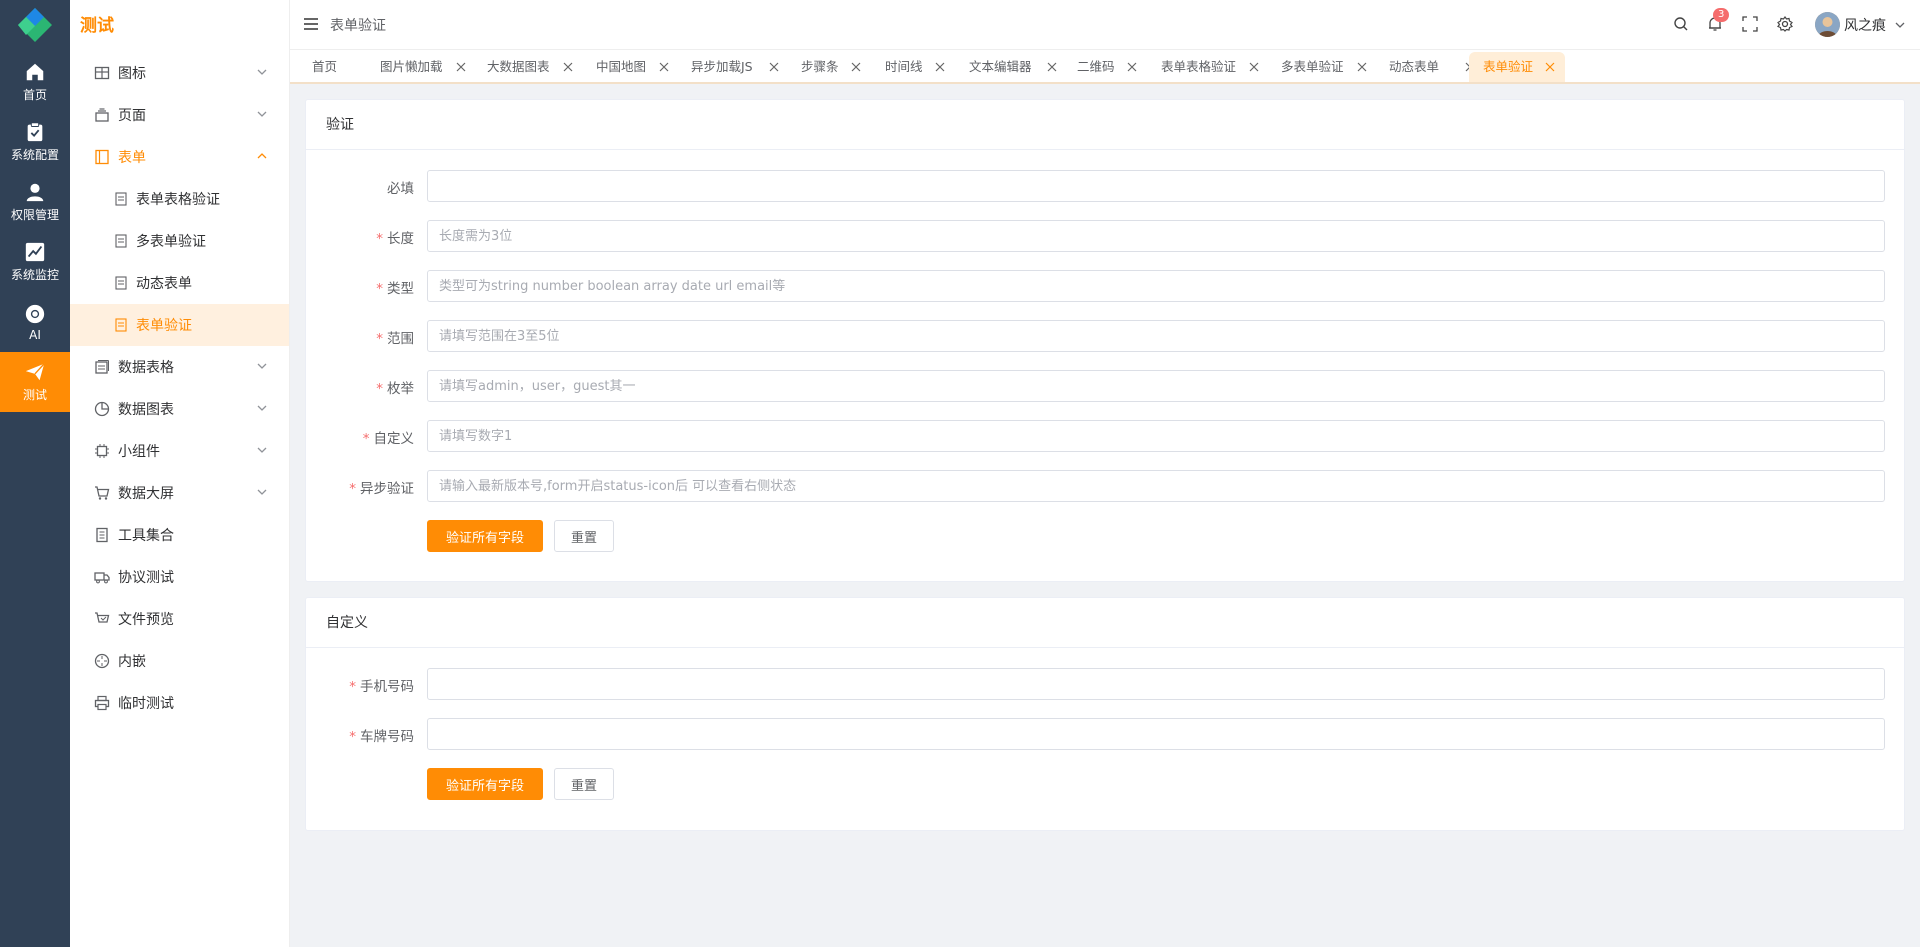 The image size is (1920, 947). What do you see at coordinates (146, 578) in the screenshot?
I see `sidebar-item-label: 协议测试` at bounding box center [146, 578].